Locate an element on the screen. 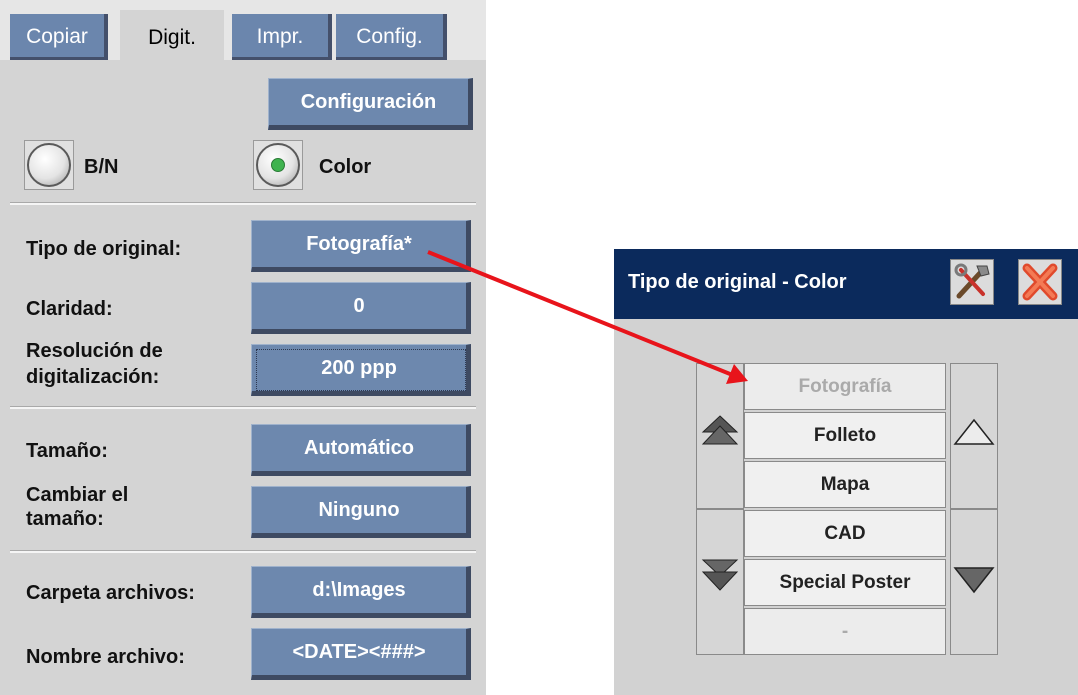 Image resolution: width=1078 pixels, height=695 pixels. dialog-title: Tipo de original - Color is located at coordinates (737, 282).